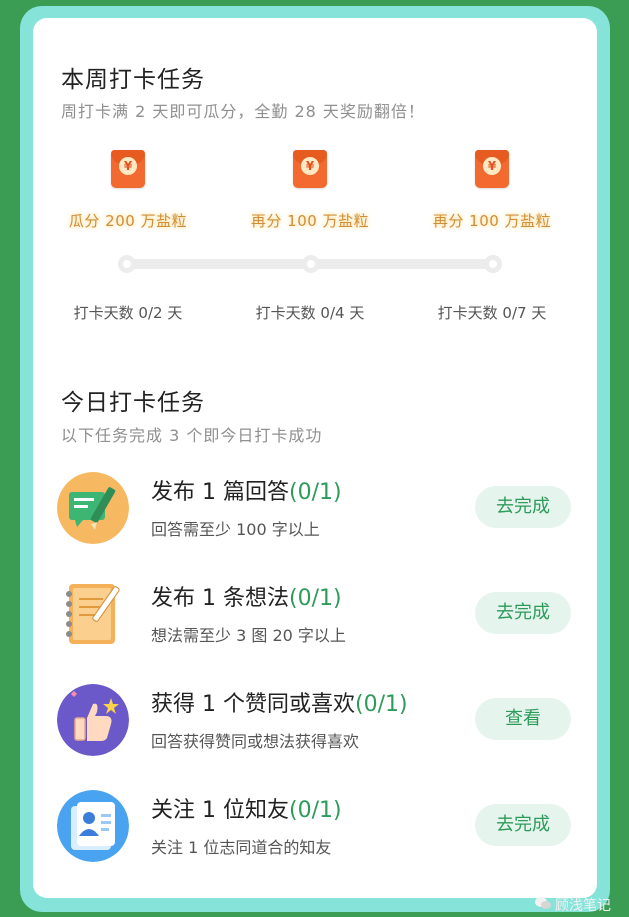 The image size is (629, 917). What do you see at coordinates (93, 720) in the screenshot?
I see `thumbs-up-icon` at bounding box center [93, 720].